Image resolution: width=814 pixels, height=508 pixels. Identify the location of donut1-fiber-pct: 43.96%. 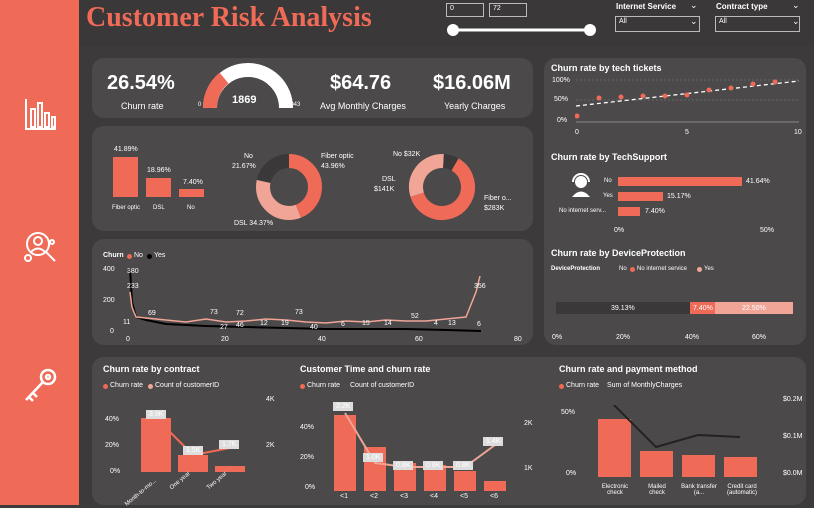
(333, 166).